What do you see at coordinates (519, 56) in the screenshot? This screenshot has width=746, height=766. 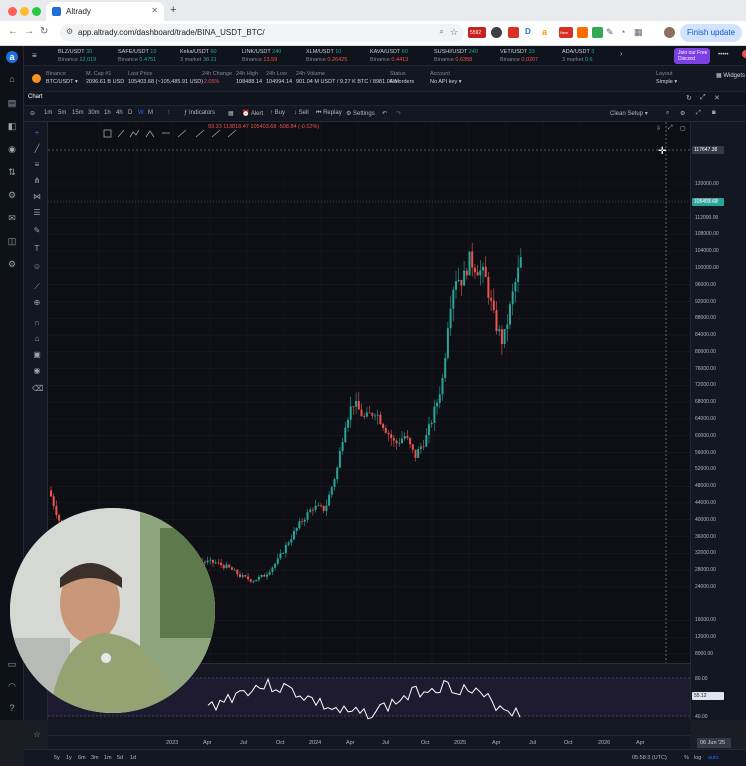 I see `ticker-item: VET/USDT 33 Binance 0.0207` at bounding box center [519, 56].